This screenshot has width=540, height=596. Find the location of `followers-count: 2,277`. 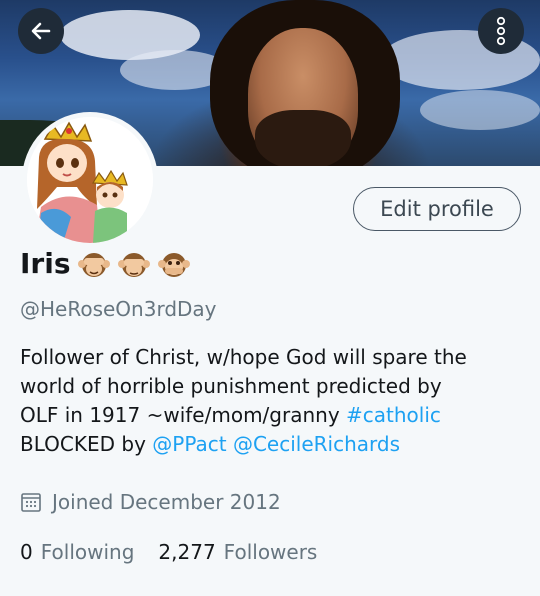

followers-count: 2,277 is located at coordinates (187, 552).